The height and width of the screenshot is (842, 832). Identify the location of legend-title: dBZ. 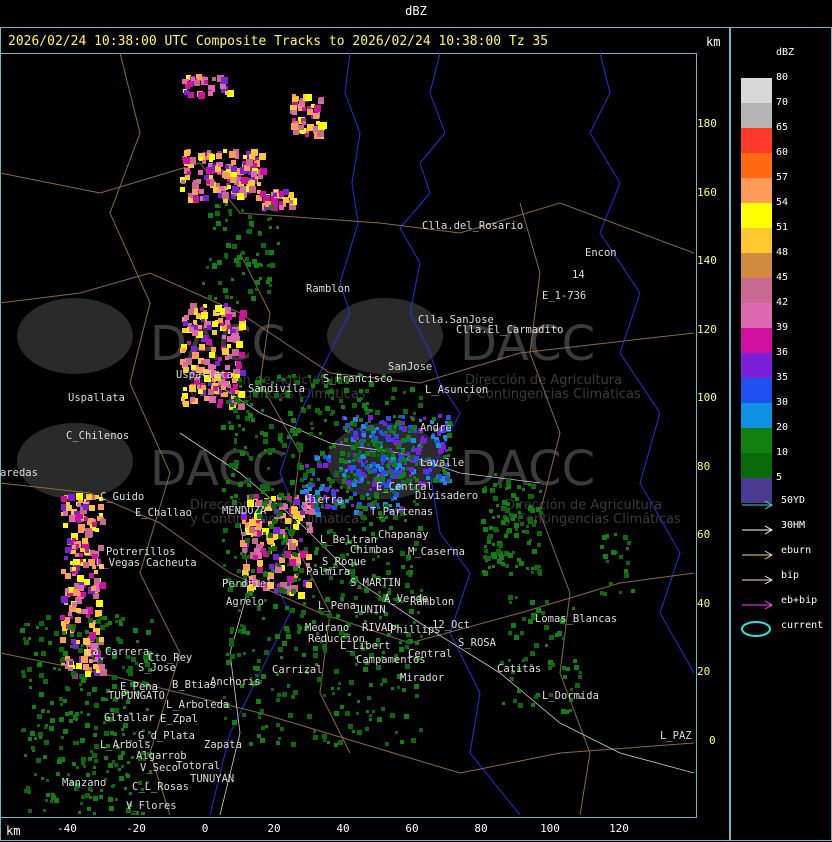
(785, 52).